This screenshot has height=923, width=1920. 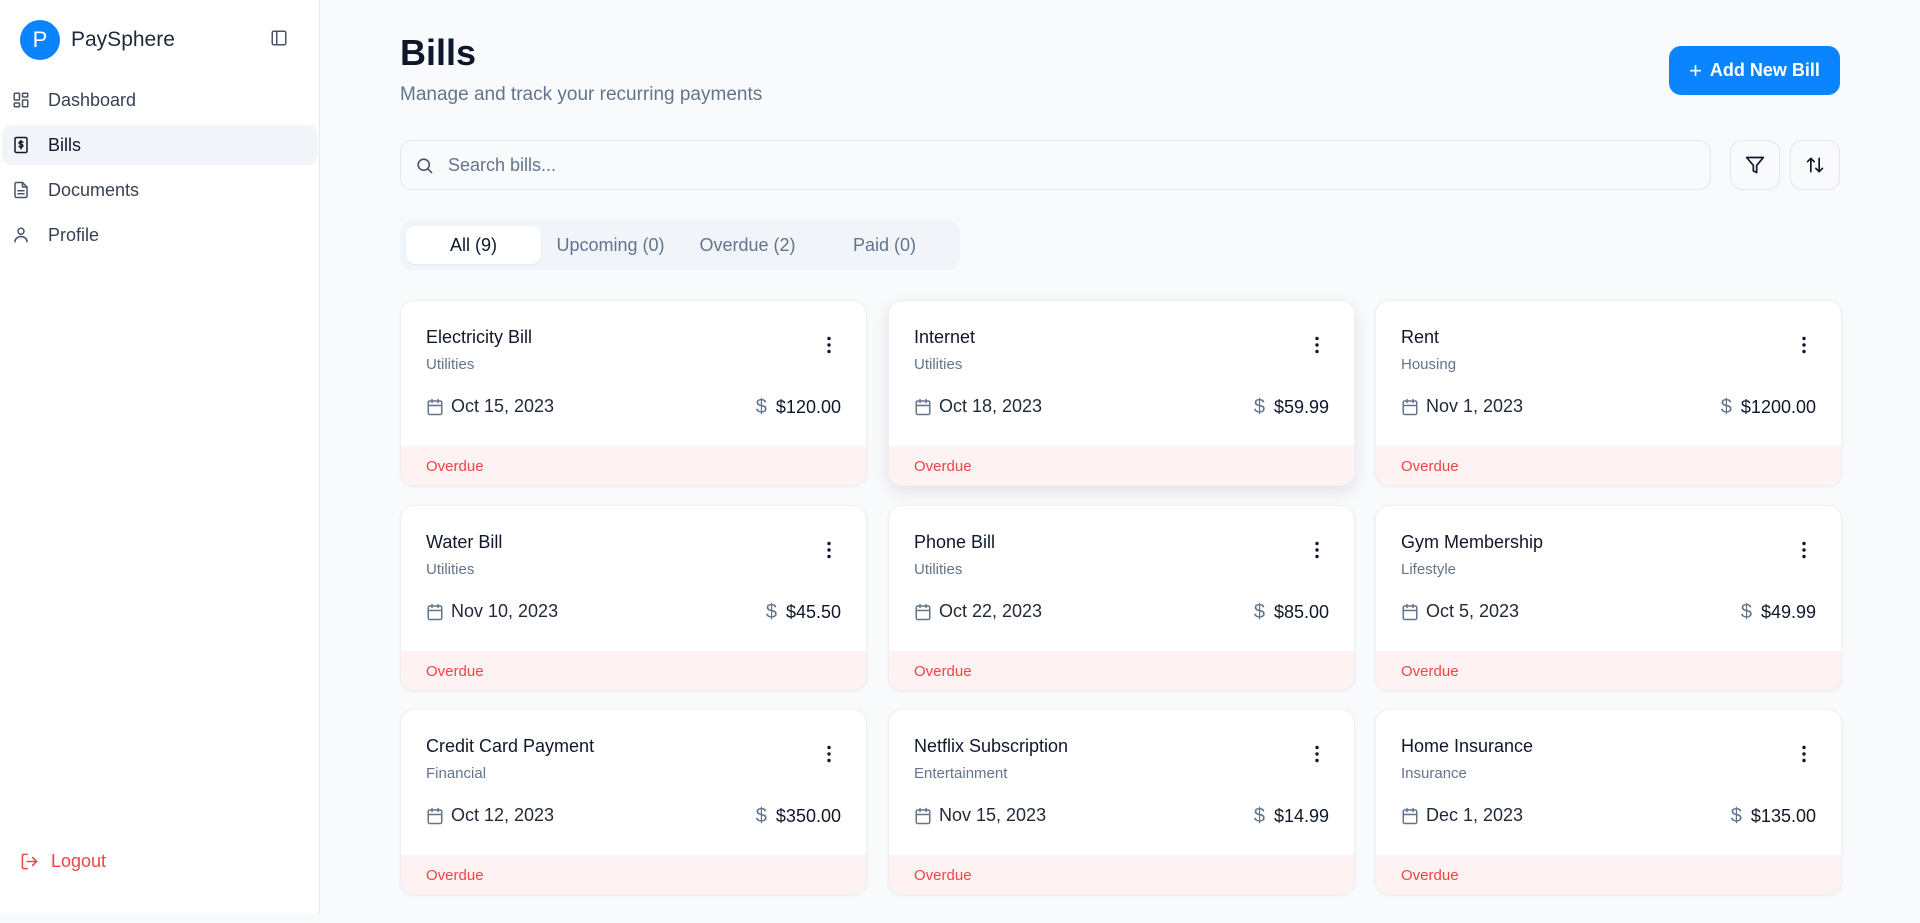 I want to click on tab-all: All (9), so click(x=473, y=245).